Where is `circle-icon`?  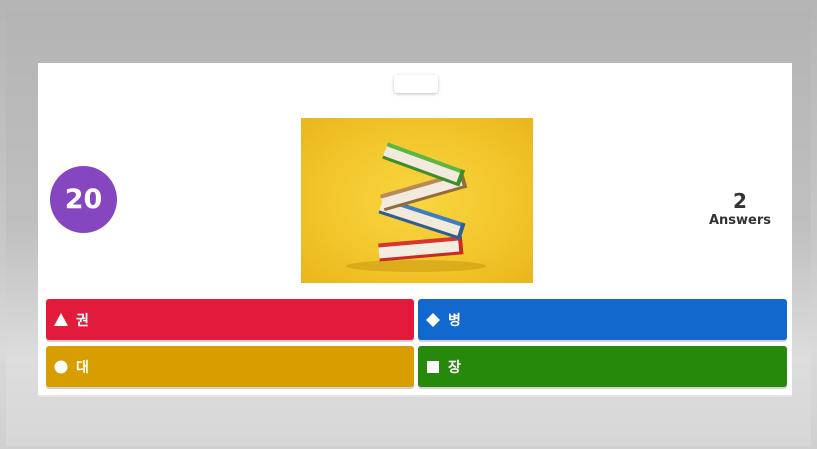 circle-icon is located at coordinates (61, 367).